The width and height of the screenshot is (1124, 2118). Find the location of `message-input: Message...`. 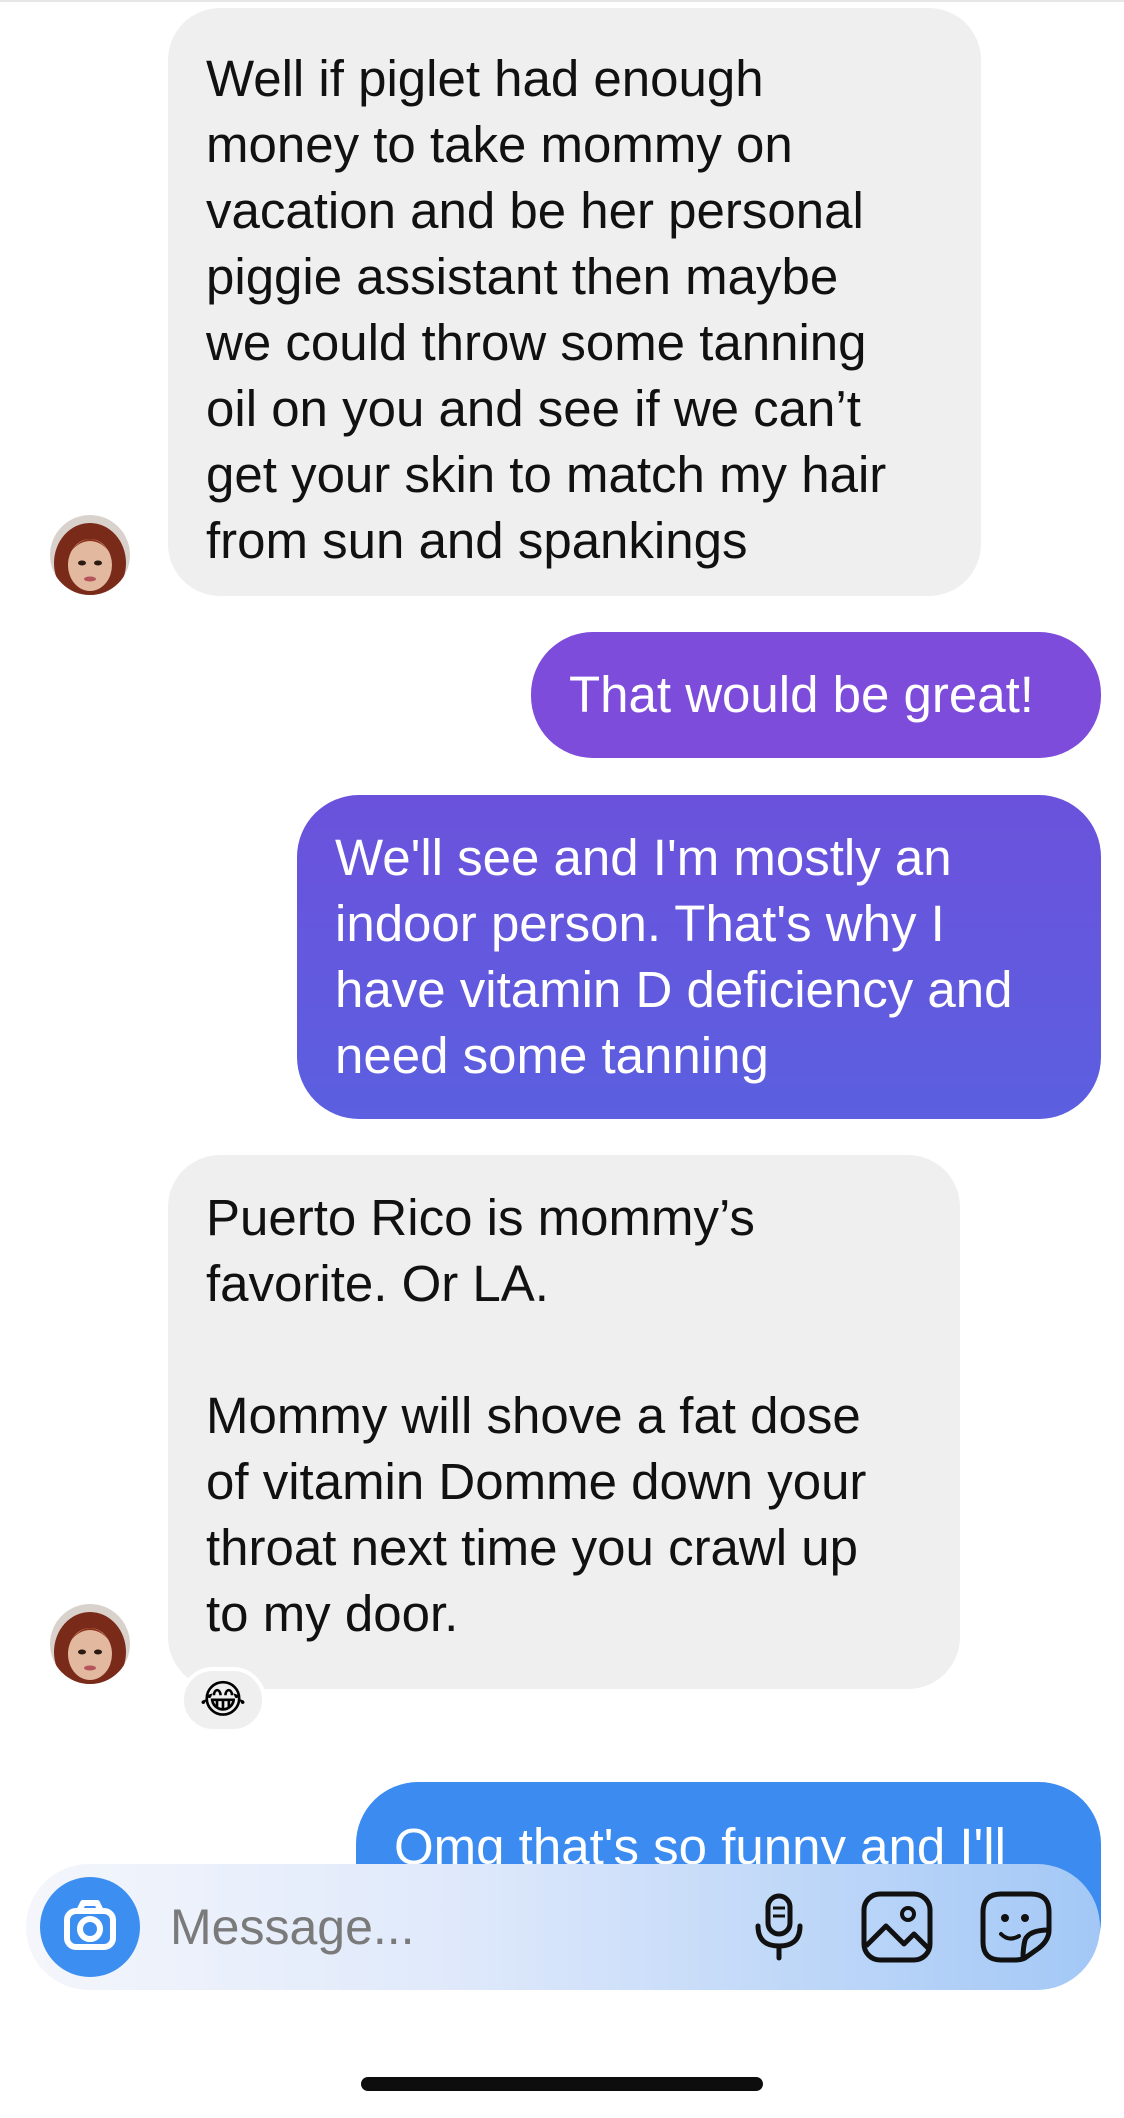

message-input: Message... is located at coordinates (292, 1927).